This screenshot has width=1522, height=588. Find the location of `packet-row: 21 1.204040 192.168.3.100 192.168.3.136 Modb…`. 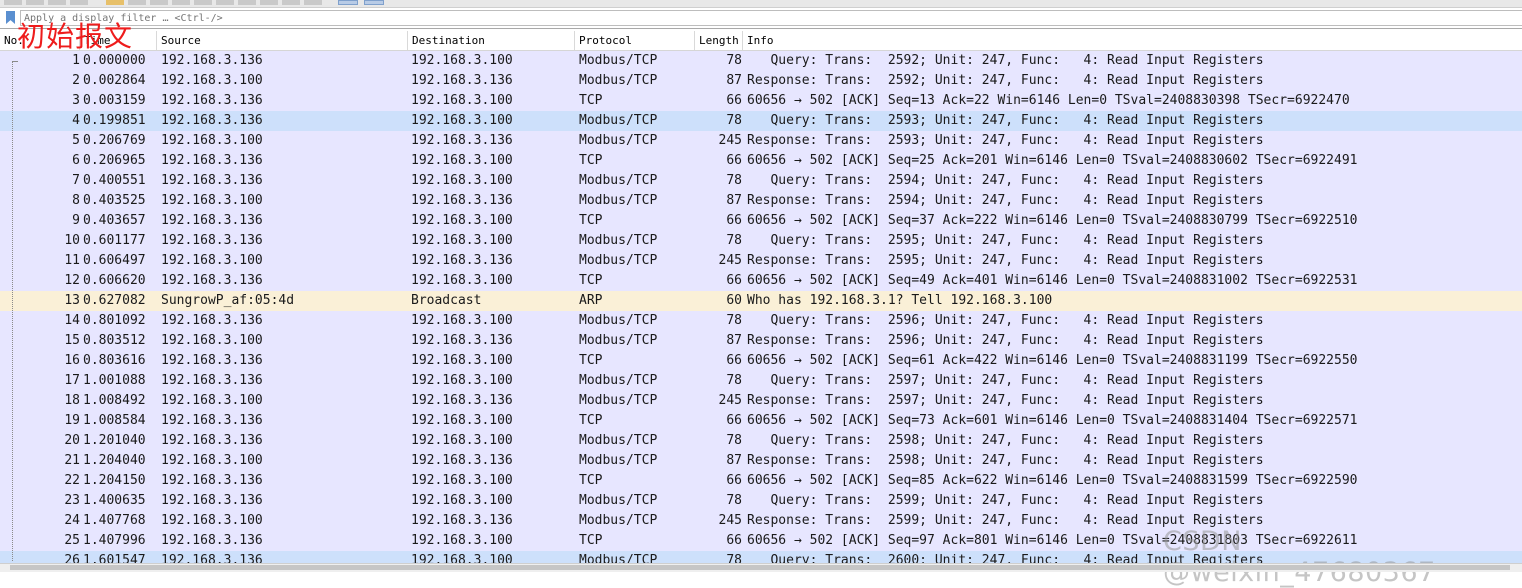

packet-row: 21 1.204040 192.168.3.100 192.168.3.136 Modb… is located at coordinates (761, 461).